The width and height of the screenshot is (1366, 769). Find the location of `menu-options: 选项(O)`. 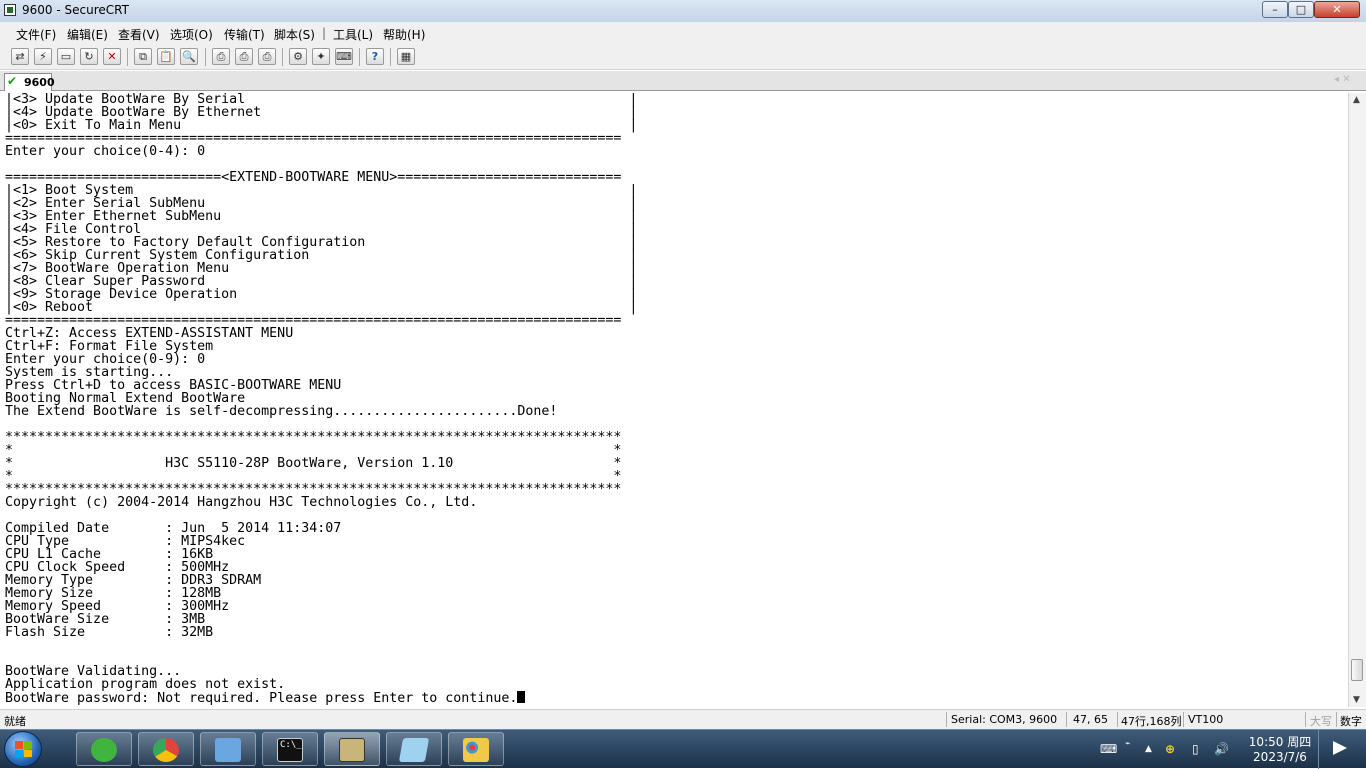

menu-options: 选项(O) is located at coordinates (191, 34).